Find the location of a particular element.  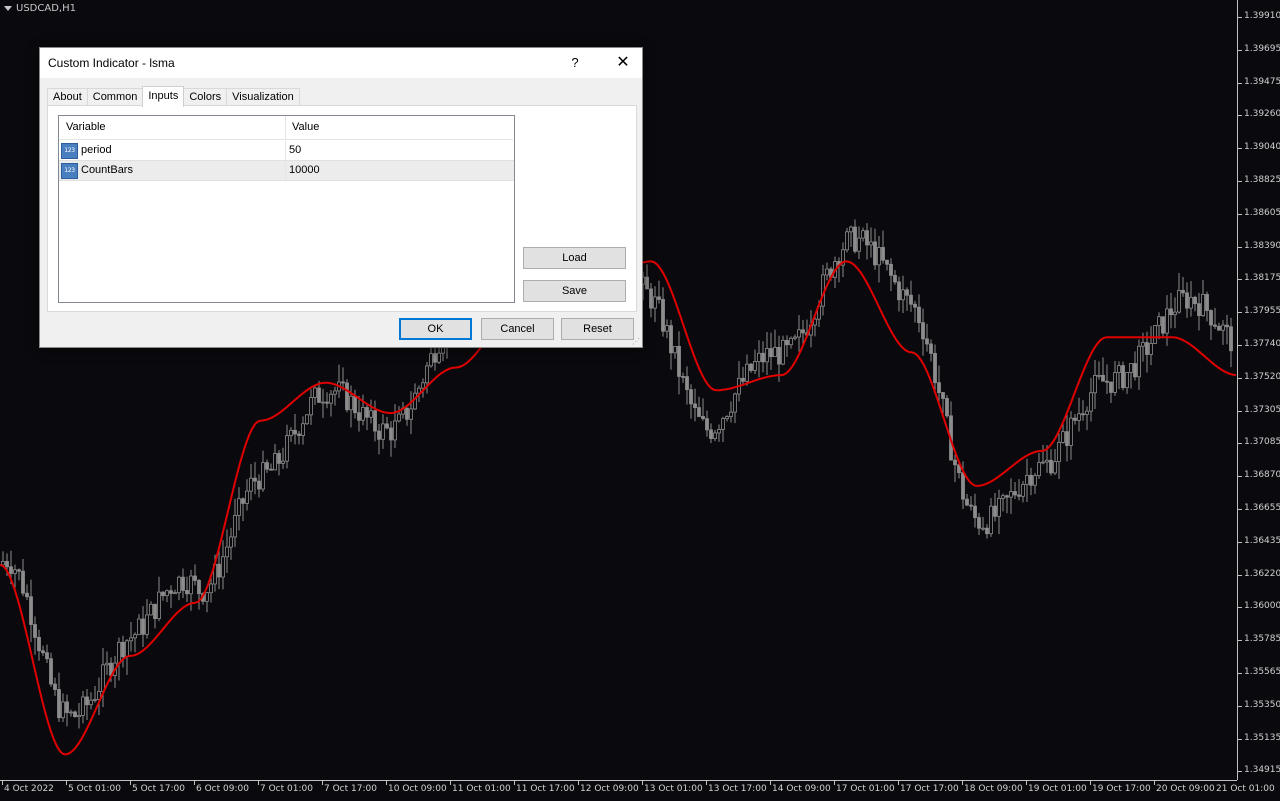

cancel-button: Cancel is located at coordinates (517, 329).